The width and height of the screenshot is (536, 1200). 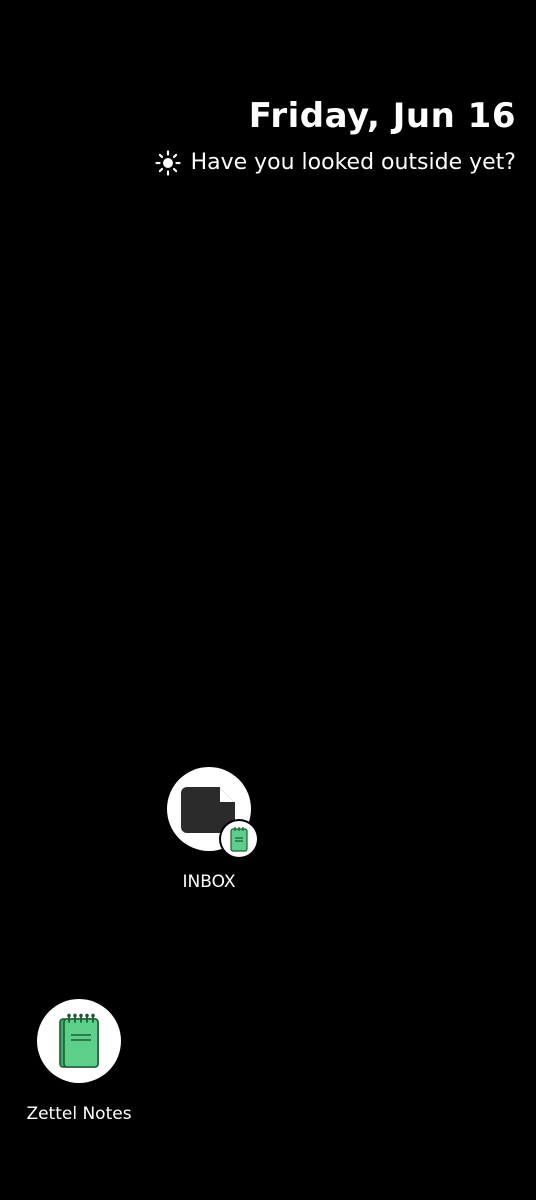 I want to click on glance-message-row: Have you looked outside yet?, so click(x=316, y=163).